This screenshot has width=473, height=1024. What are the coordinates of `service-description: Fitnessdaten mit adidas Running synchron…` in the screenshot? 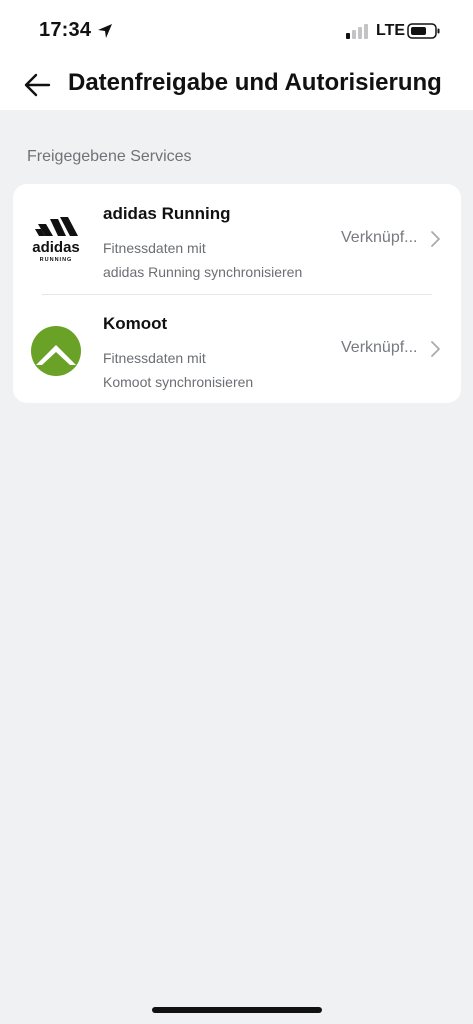 It's located at (218, 260).